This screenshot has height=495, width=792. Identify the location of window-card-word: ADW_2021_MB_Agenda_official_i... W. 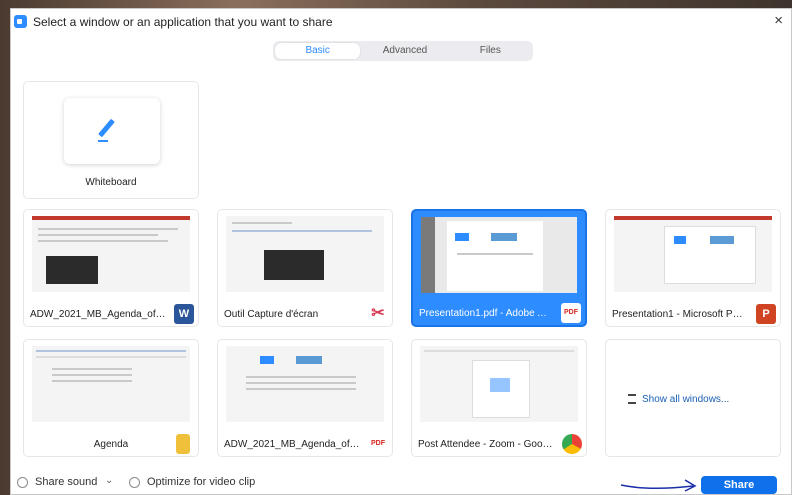
(111, 268).